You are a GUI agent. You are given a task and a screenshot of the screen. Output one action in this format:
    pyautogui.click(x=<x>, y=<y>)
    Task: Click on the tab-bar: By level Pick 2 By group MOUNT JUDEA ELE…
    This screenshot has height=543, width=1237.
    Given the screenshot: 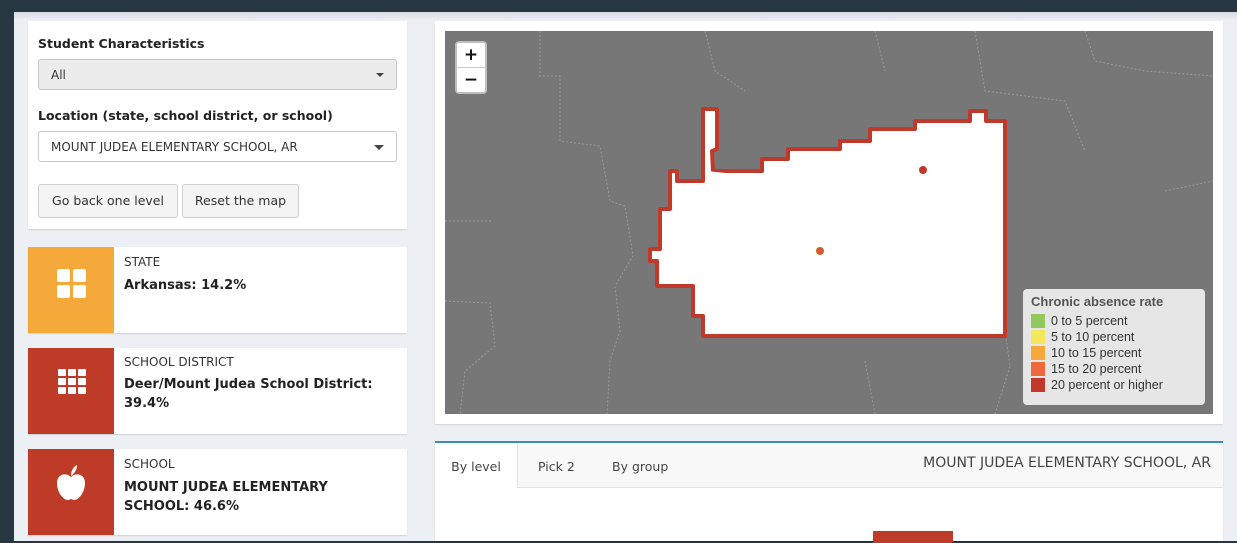 What is the action you would take?
    pyautogui.click(x=829, y=465)
    